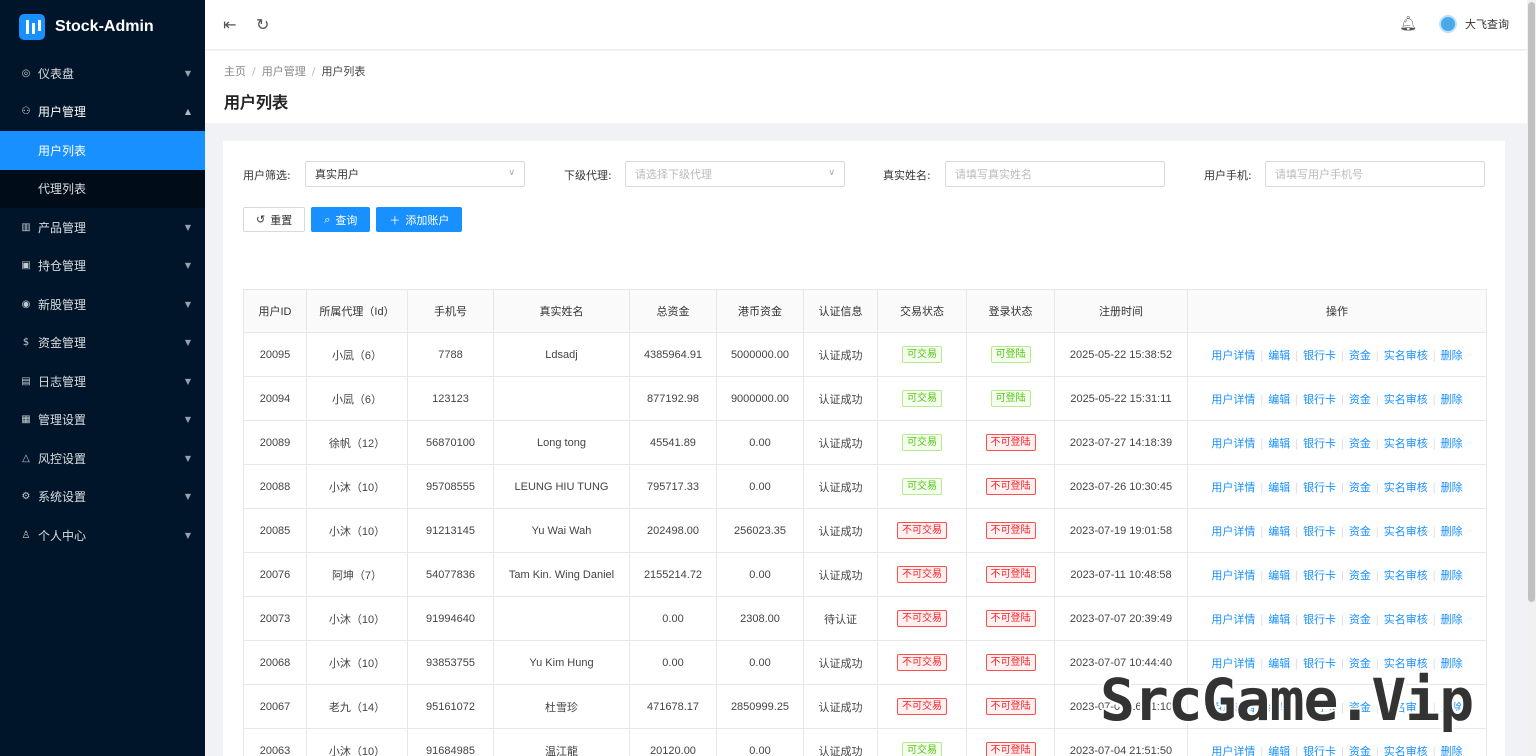 This screenshot has width=1536, height=756. Describe the element at coordinates (1375, 174) in the screenshot. I see `phone-input: 请填写用户手机号` at that location.